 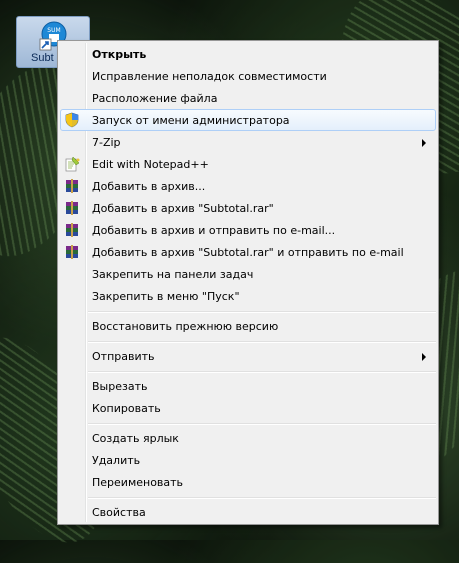 I want to click on menu-item-copy: Копировать, so click(x=248, y=408).